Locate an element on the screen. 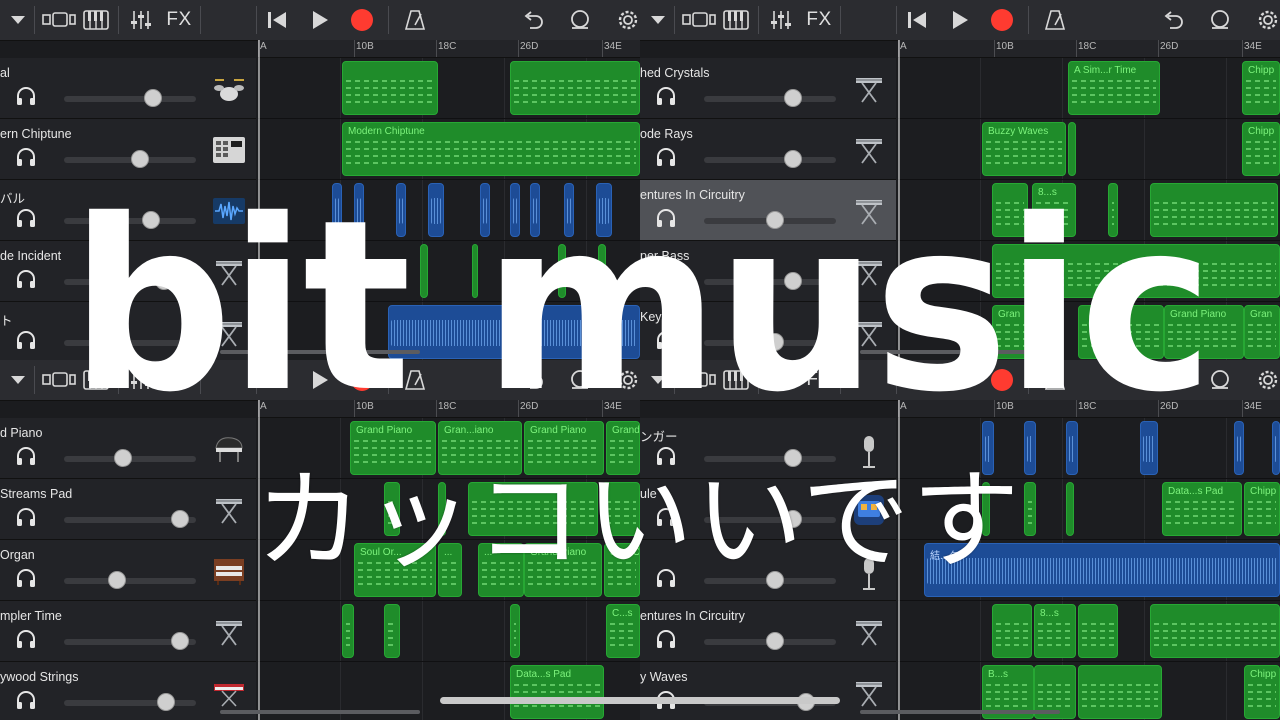  track-header: mpler Time is located at coordinates (128, 631).